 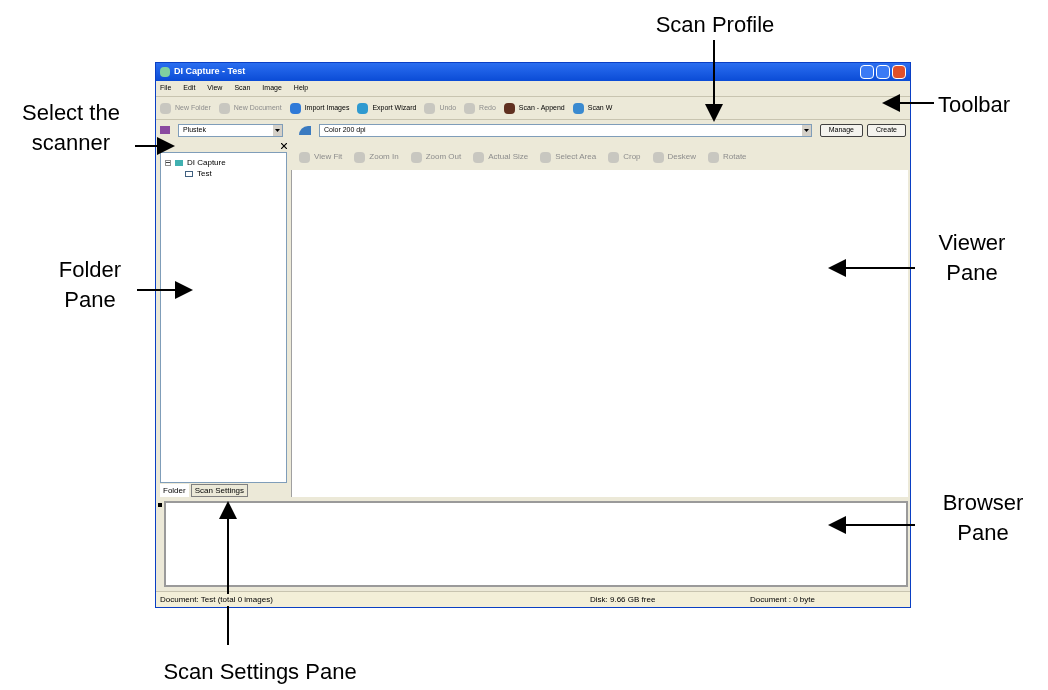 I want to click on folder-icon, so click(x=179, y=162).